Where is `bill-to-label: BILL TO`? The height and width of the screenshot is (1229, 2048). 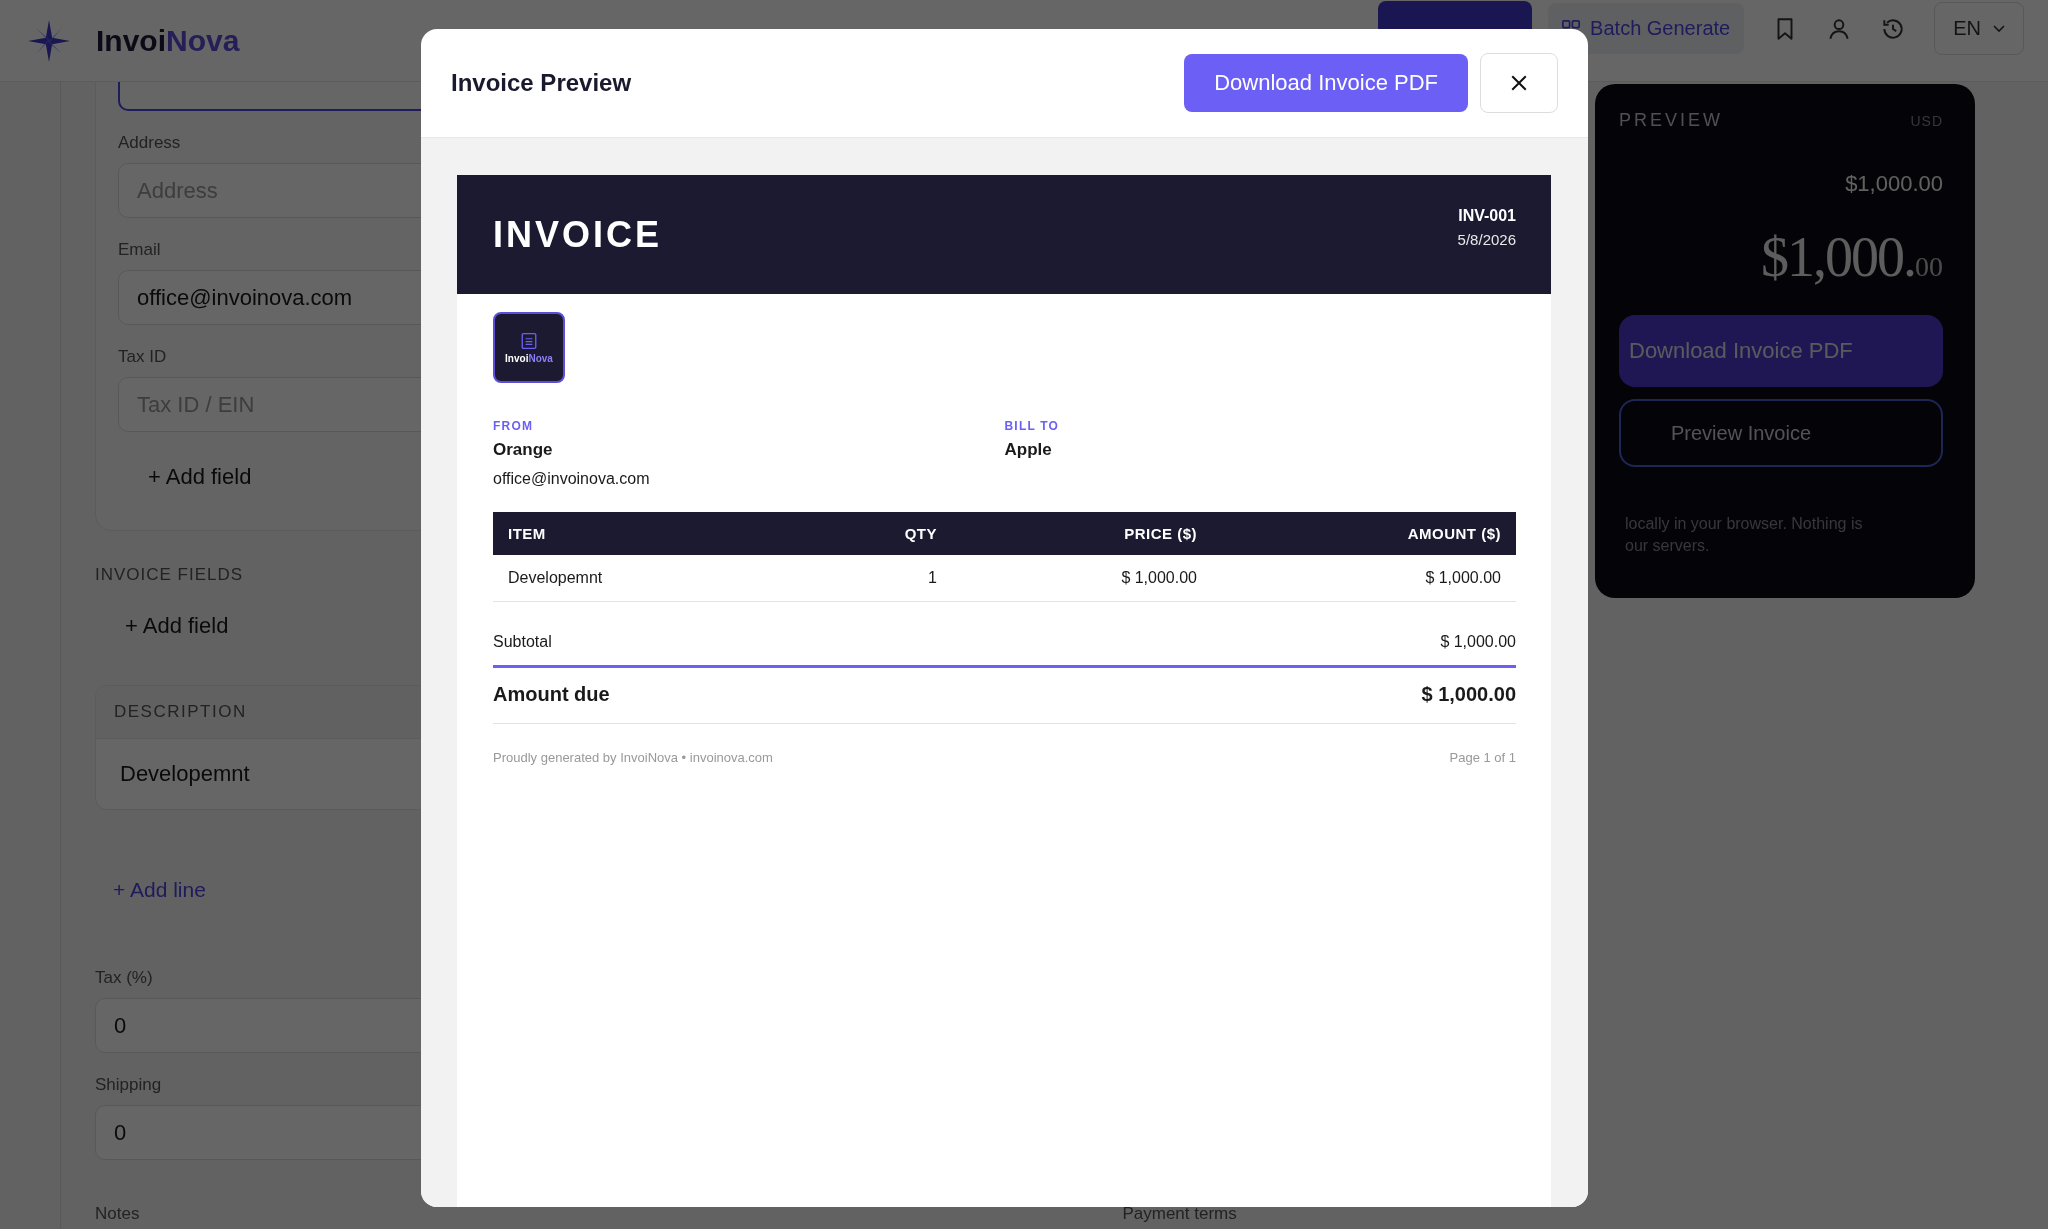 bill-to-label: BILL TO is located at coordinates (1032, 426).